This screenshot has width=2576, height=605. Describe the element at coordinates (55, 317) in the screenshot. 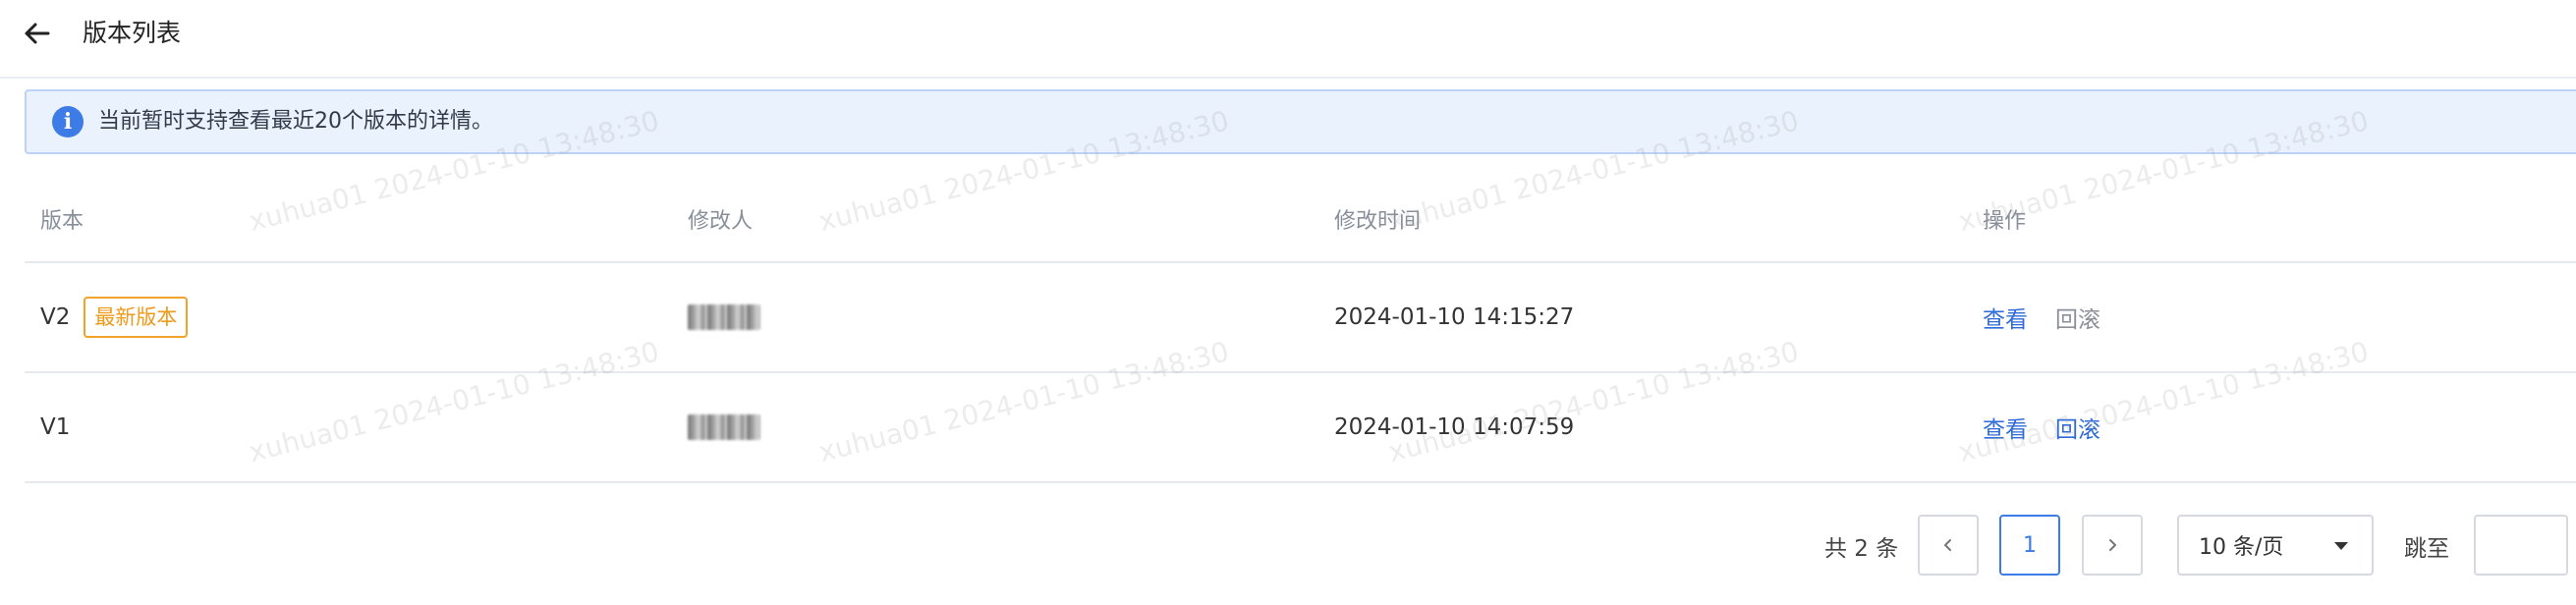

I see `version-label: V2` at that location.